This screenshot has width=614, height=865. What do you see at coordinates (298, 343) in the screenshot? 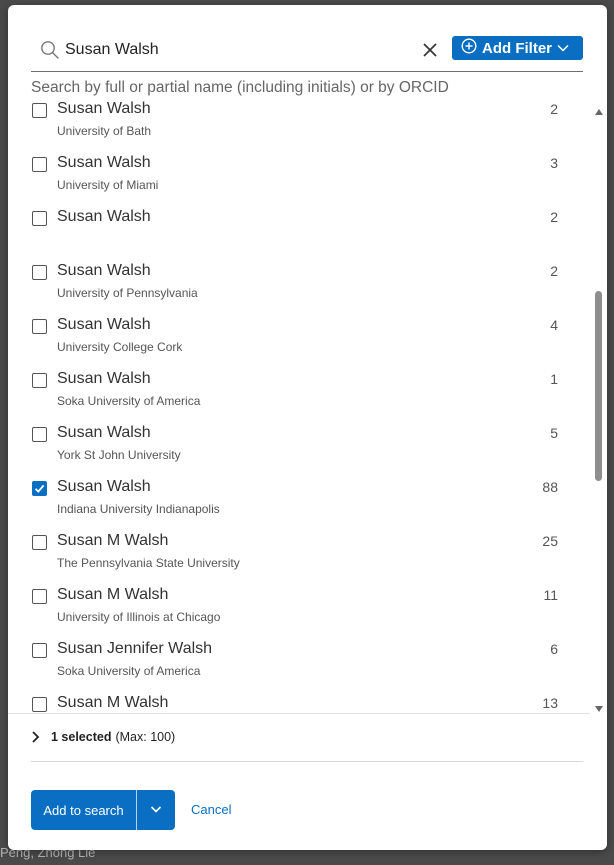
I see `result-list-item: Susan Walsh University College Cork 4` at bounding box center [298, 343].